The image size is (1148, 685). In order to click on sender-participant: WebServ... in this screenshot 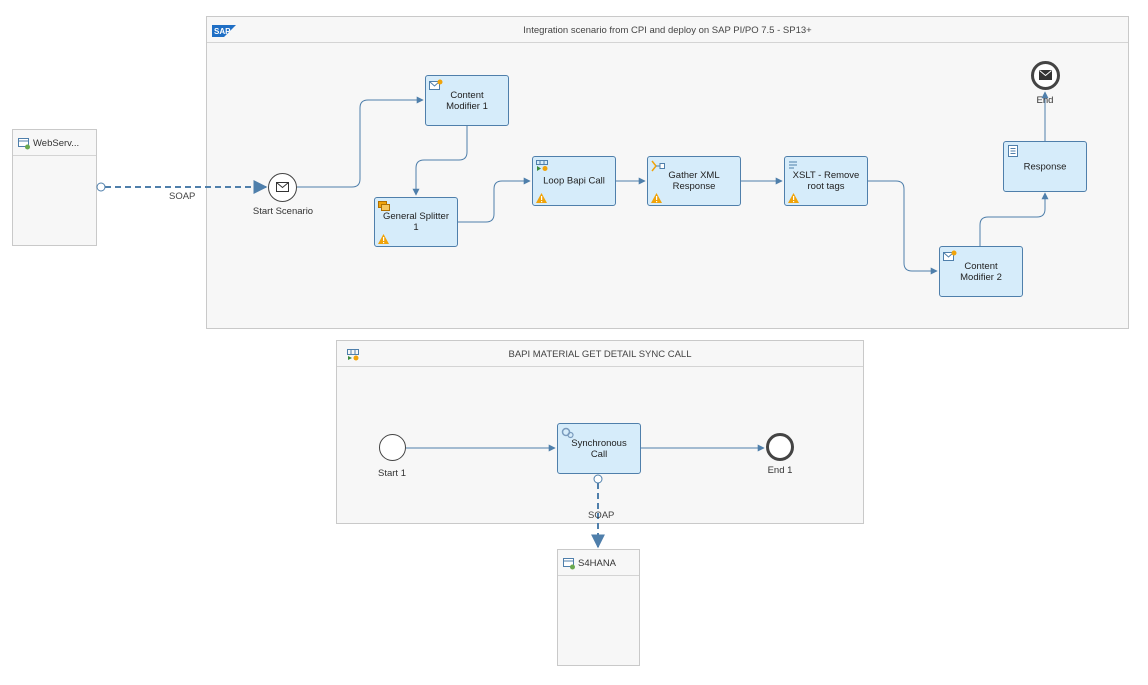, I will do `click(54, 187)`.